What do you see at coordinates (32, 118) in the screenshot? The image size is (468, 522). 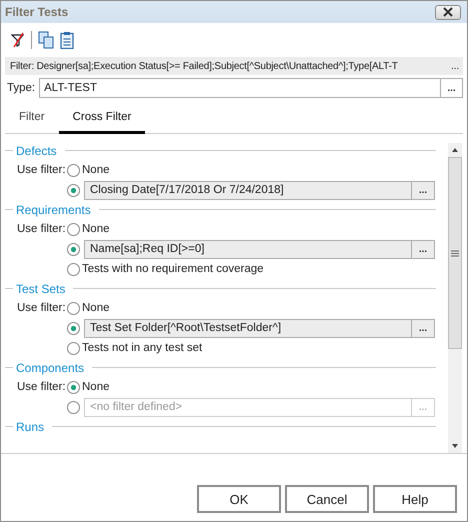 I see `tab: Filter` at bounding box center [32, 118].